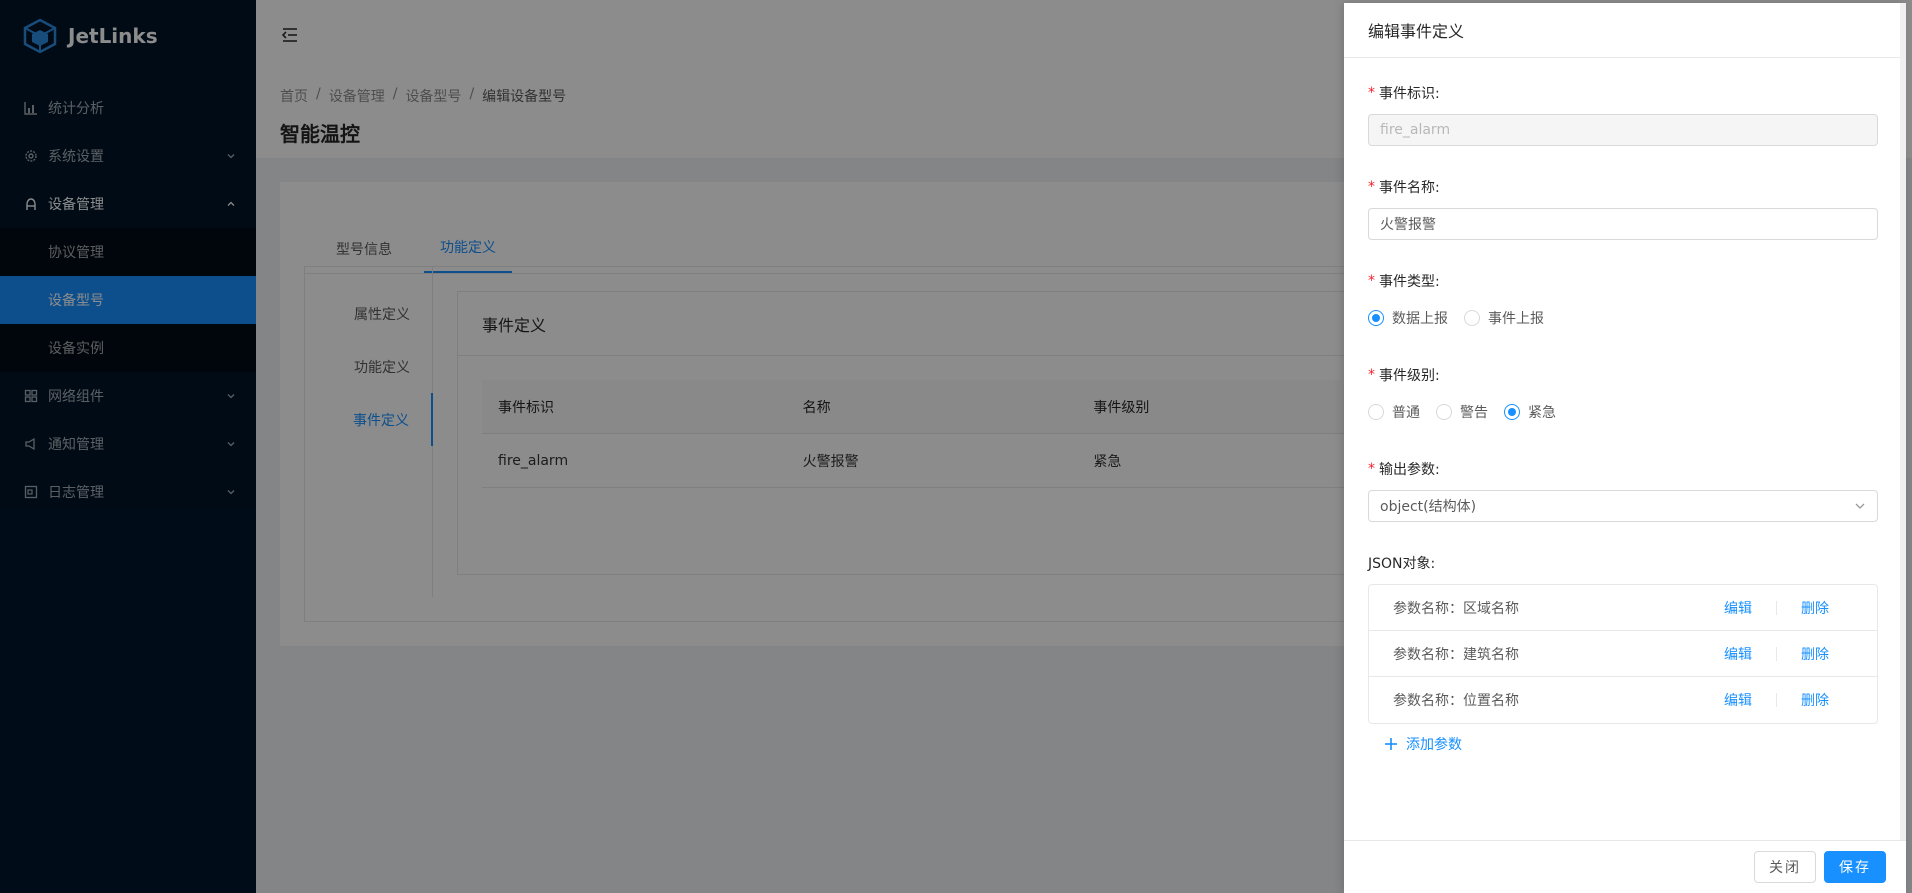 This screenshot has height=893, width=1912. What do you see at coordinates (1860, 506) in the screenshot?
I see `chevron-down-icon` at bounding box center [1860, 506].